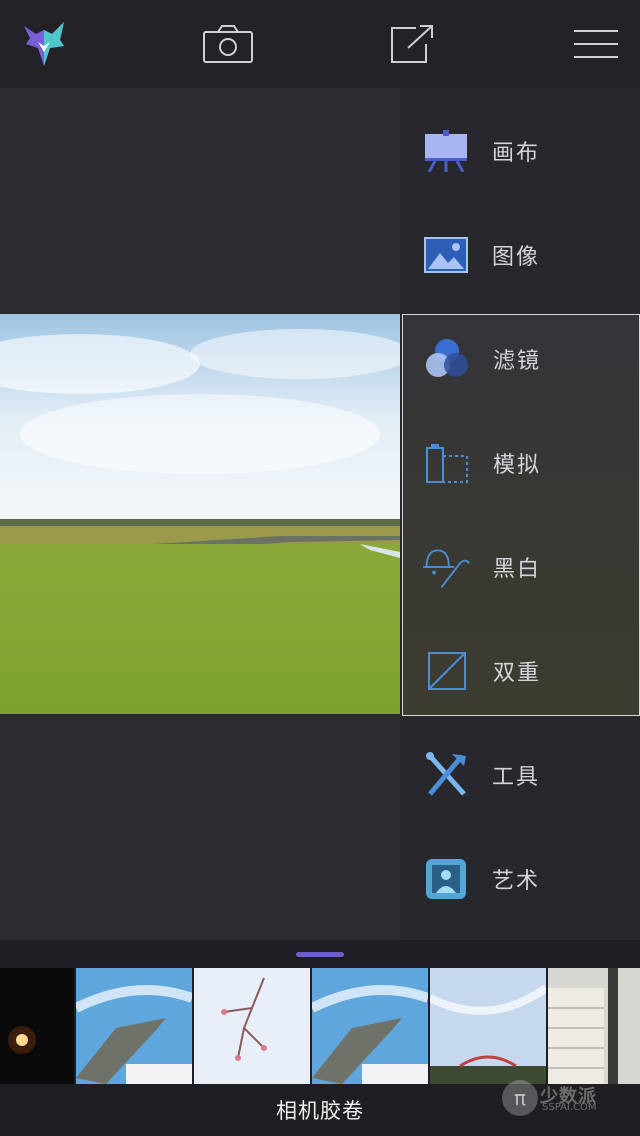 The width and height of the screenshot is (640, 1136). Describe the element at coordinates (517, 673) in the screenshot. I see `menu-item-label: 双重` at that location.